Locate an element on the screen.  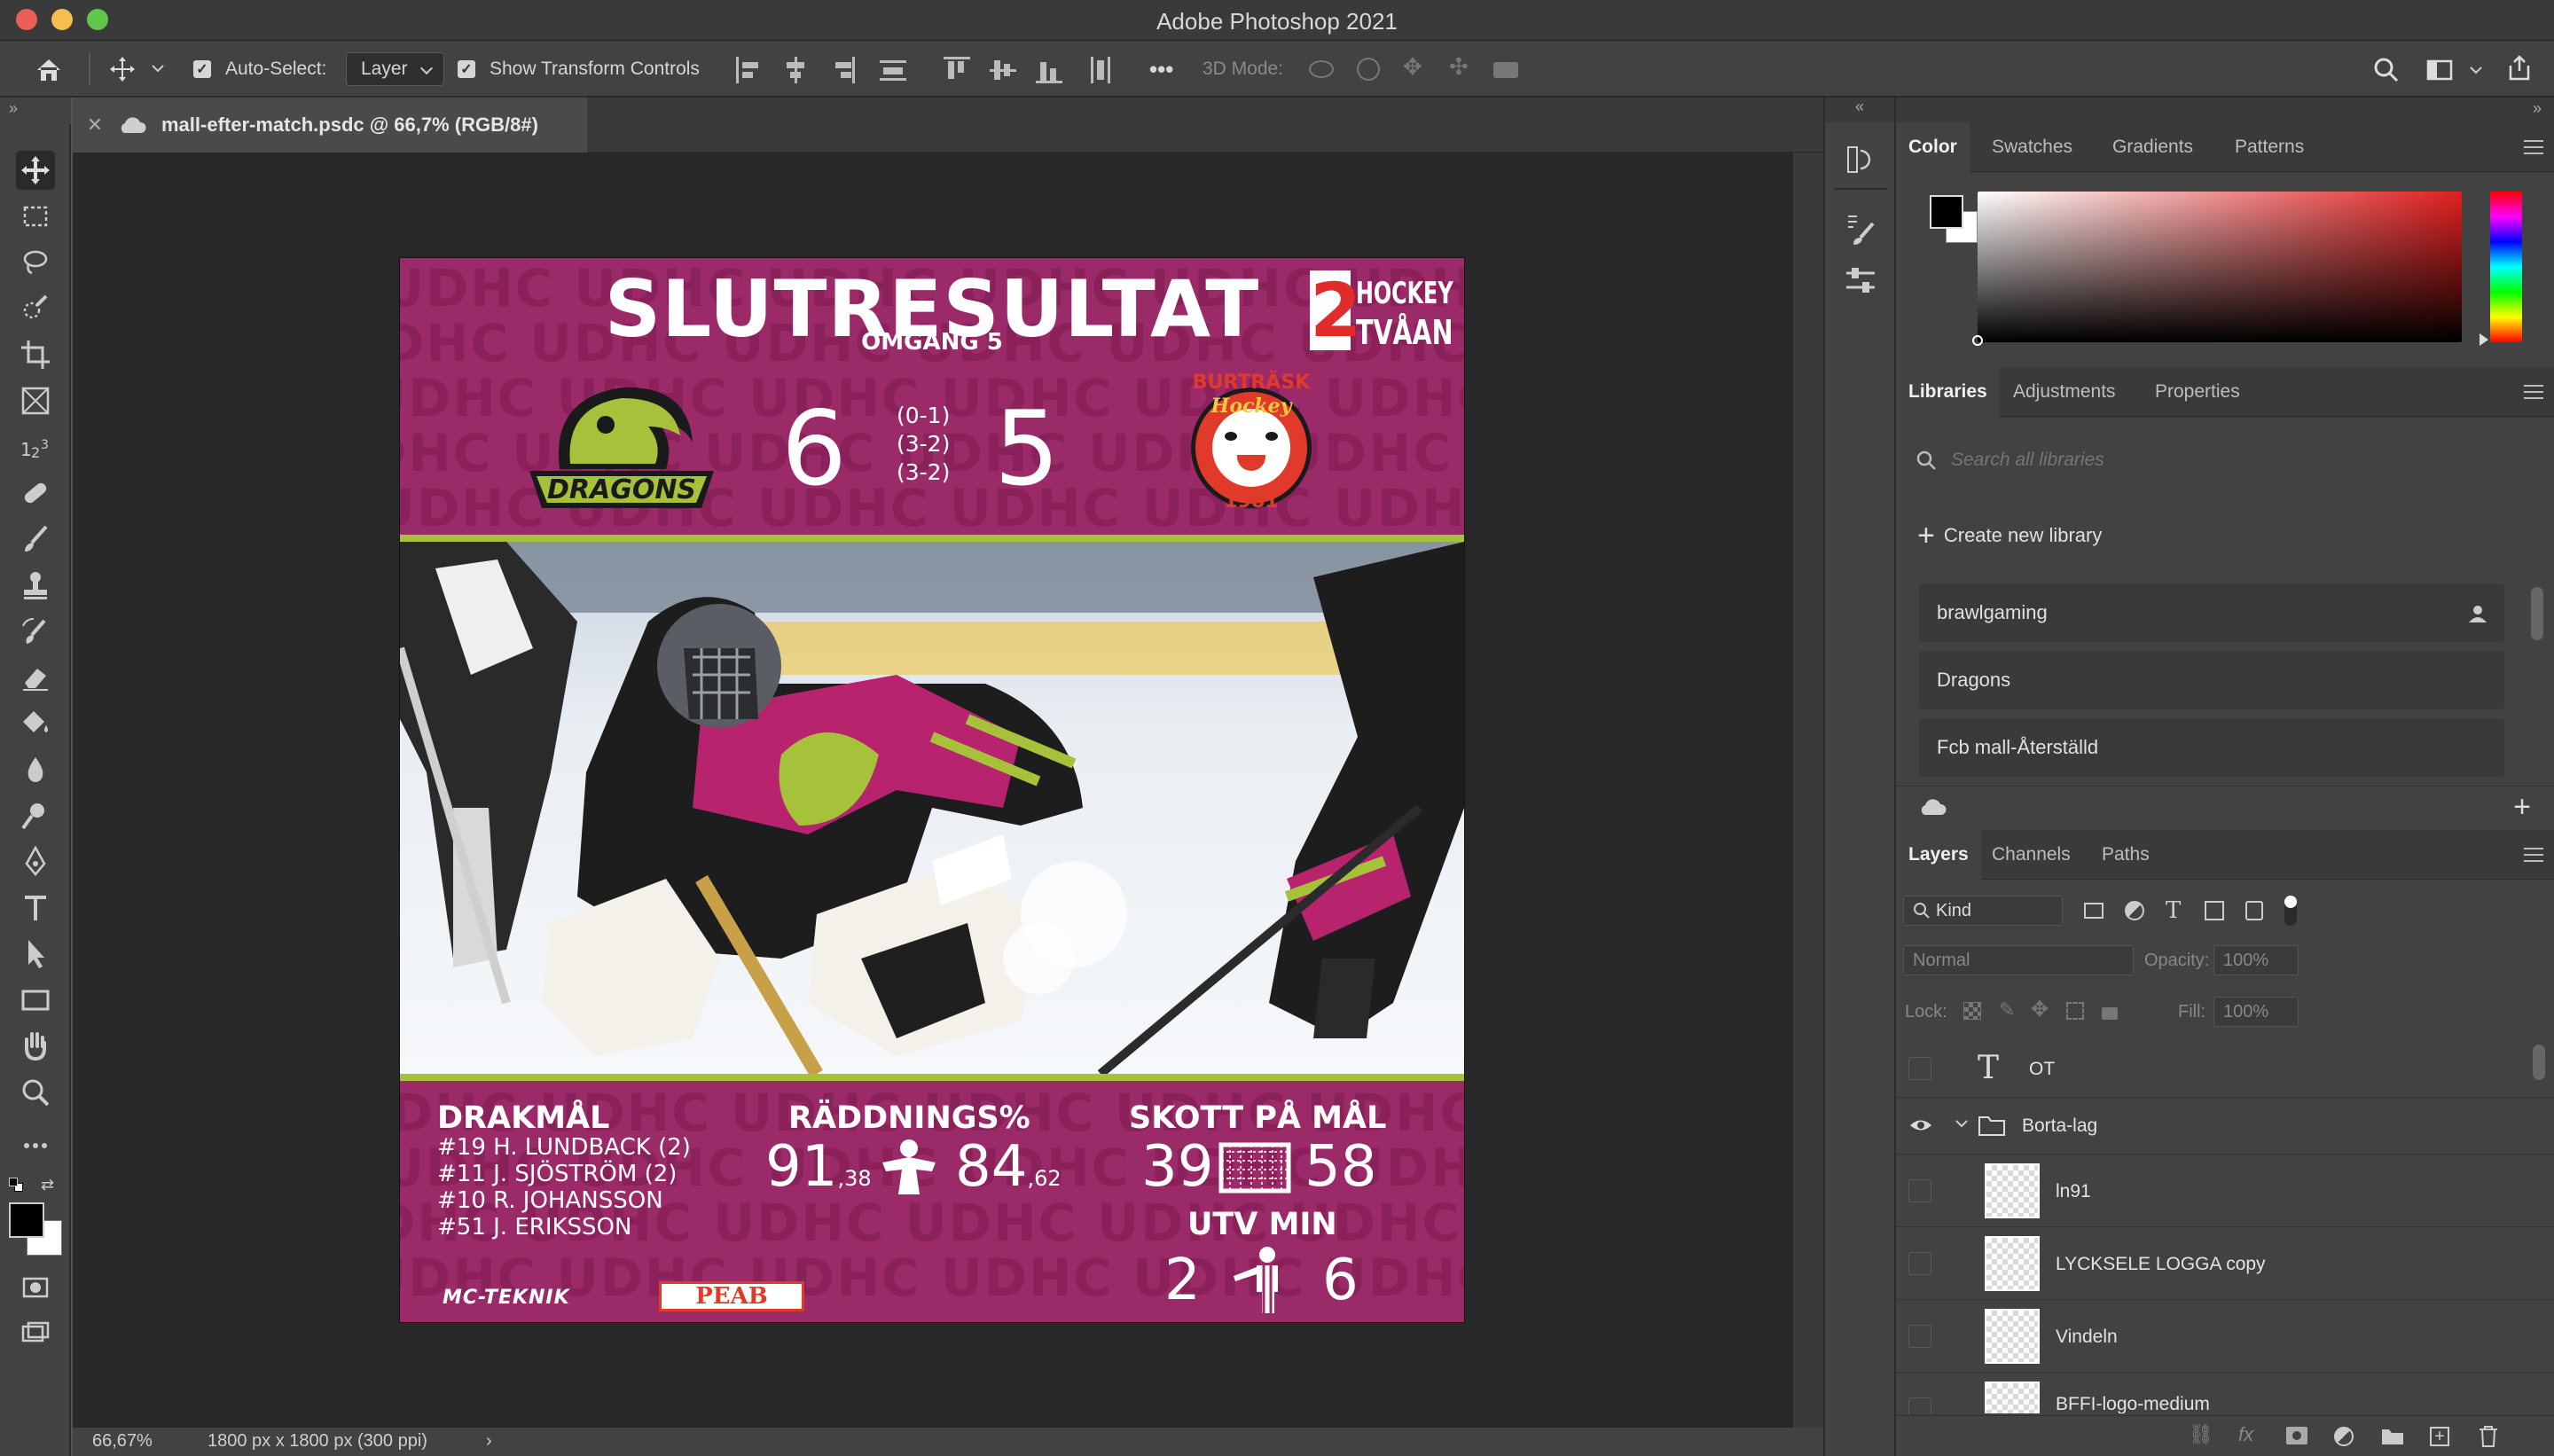
zoom-tool-button is located at coordinates (35, 1092).